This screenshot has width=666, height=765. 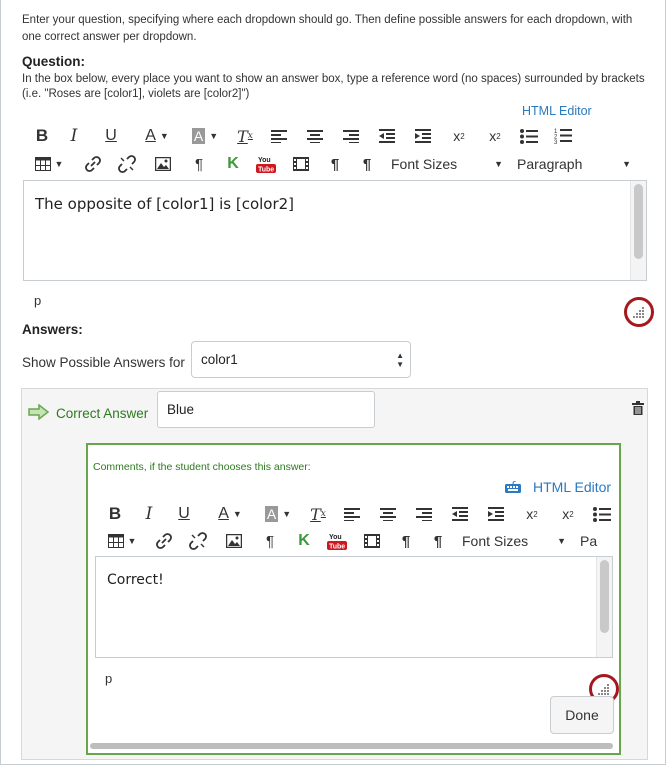 I want to click on question-resize-handle, so click(x=639, y=312).